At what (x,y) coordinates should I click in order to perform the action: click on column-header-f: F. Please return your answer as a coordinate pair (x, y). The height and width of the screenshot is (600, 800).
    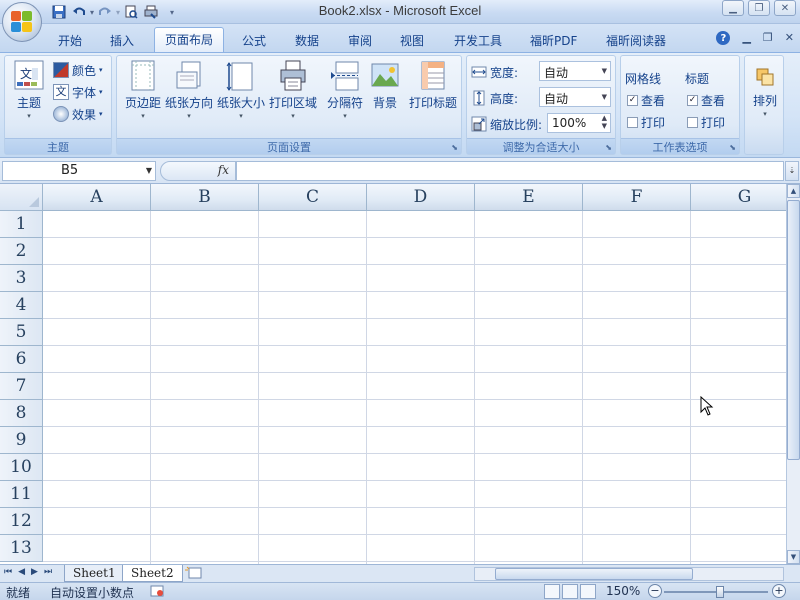
    Looking at the image, I should click on (637, 197).